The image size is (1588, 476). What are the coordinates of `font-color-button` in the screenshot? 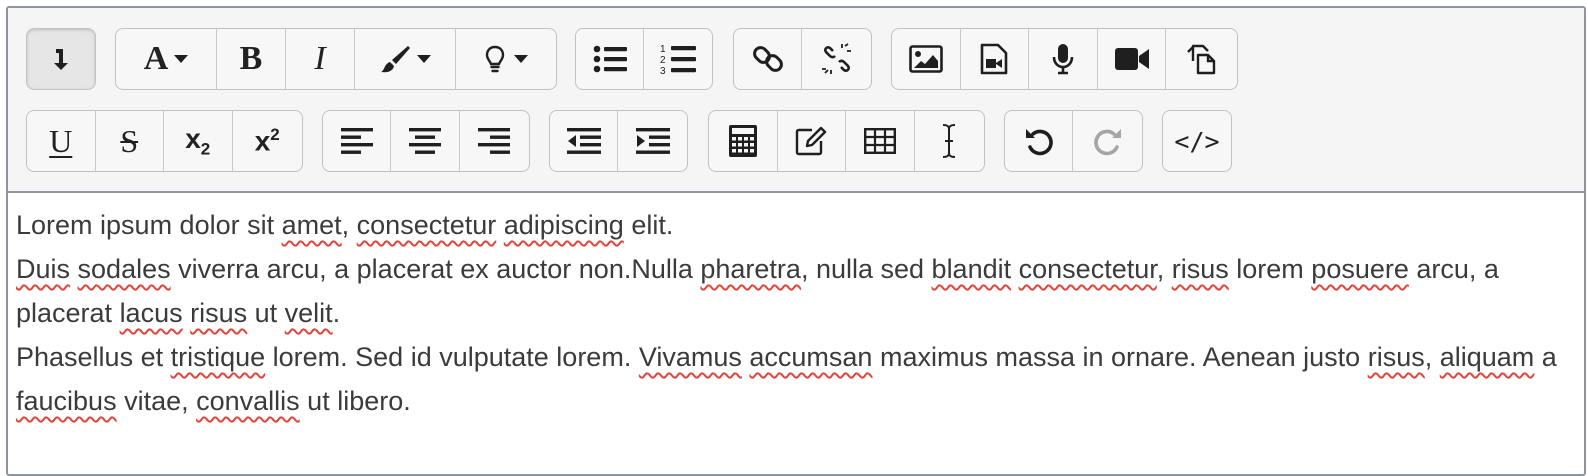 It's located at (405, 59).